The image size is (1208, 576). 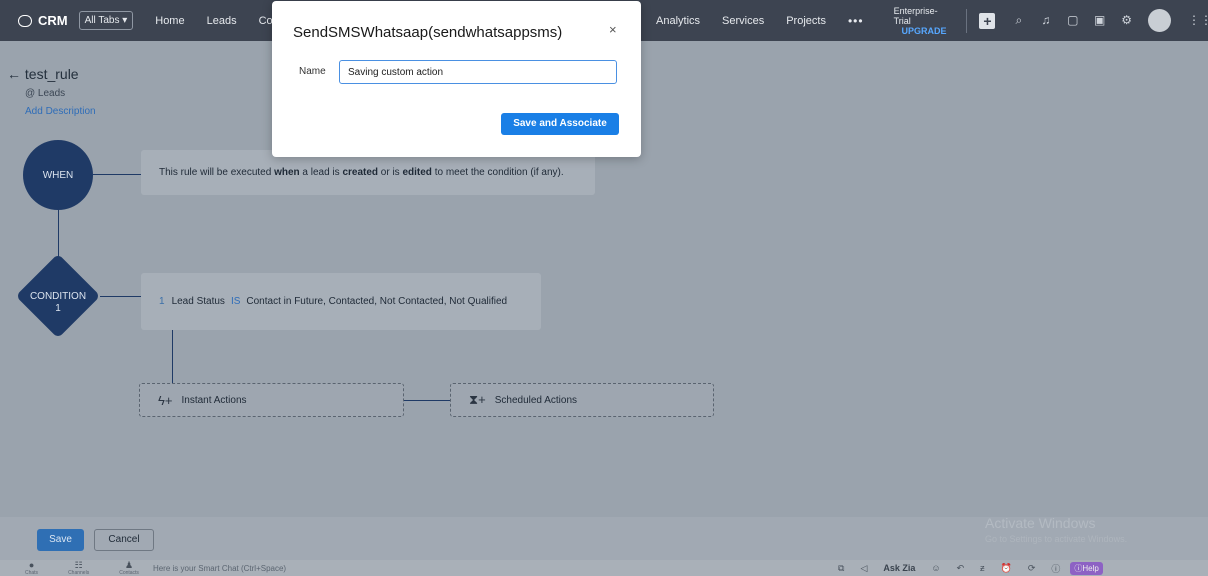 I want to click on trial-upgrade: Enterprise-Trial UPGRADE, so click(x=924, y=21).